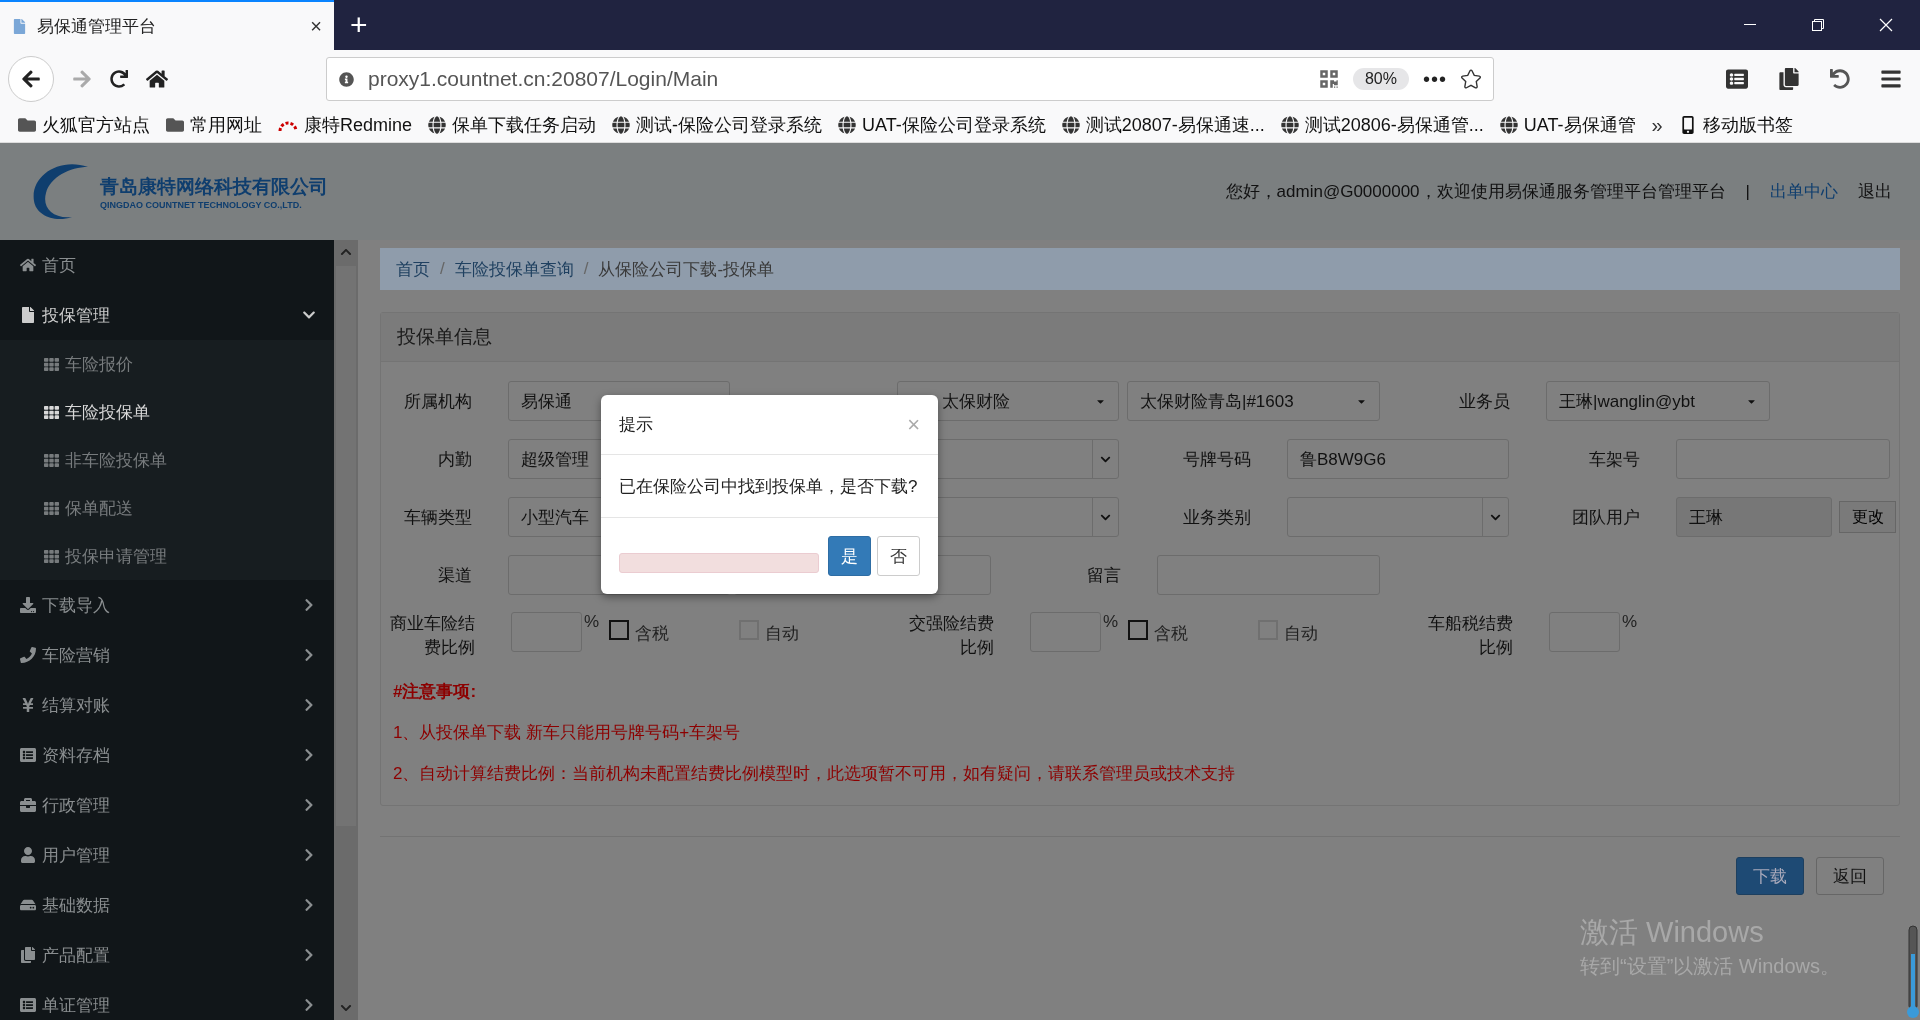 The width and height of the screenshot is (1920, 1020). Describe the element at coordinates (1614, 459) in the screenshot. I see `field-label: 车架号` at that location.